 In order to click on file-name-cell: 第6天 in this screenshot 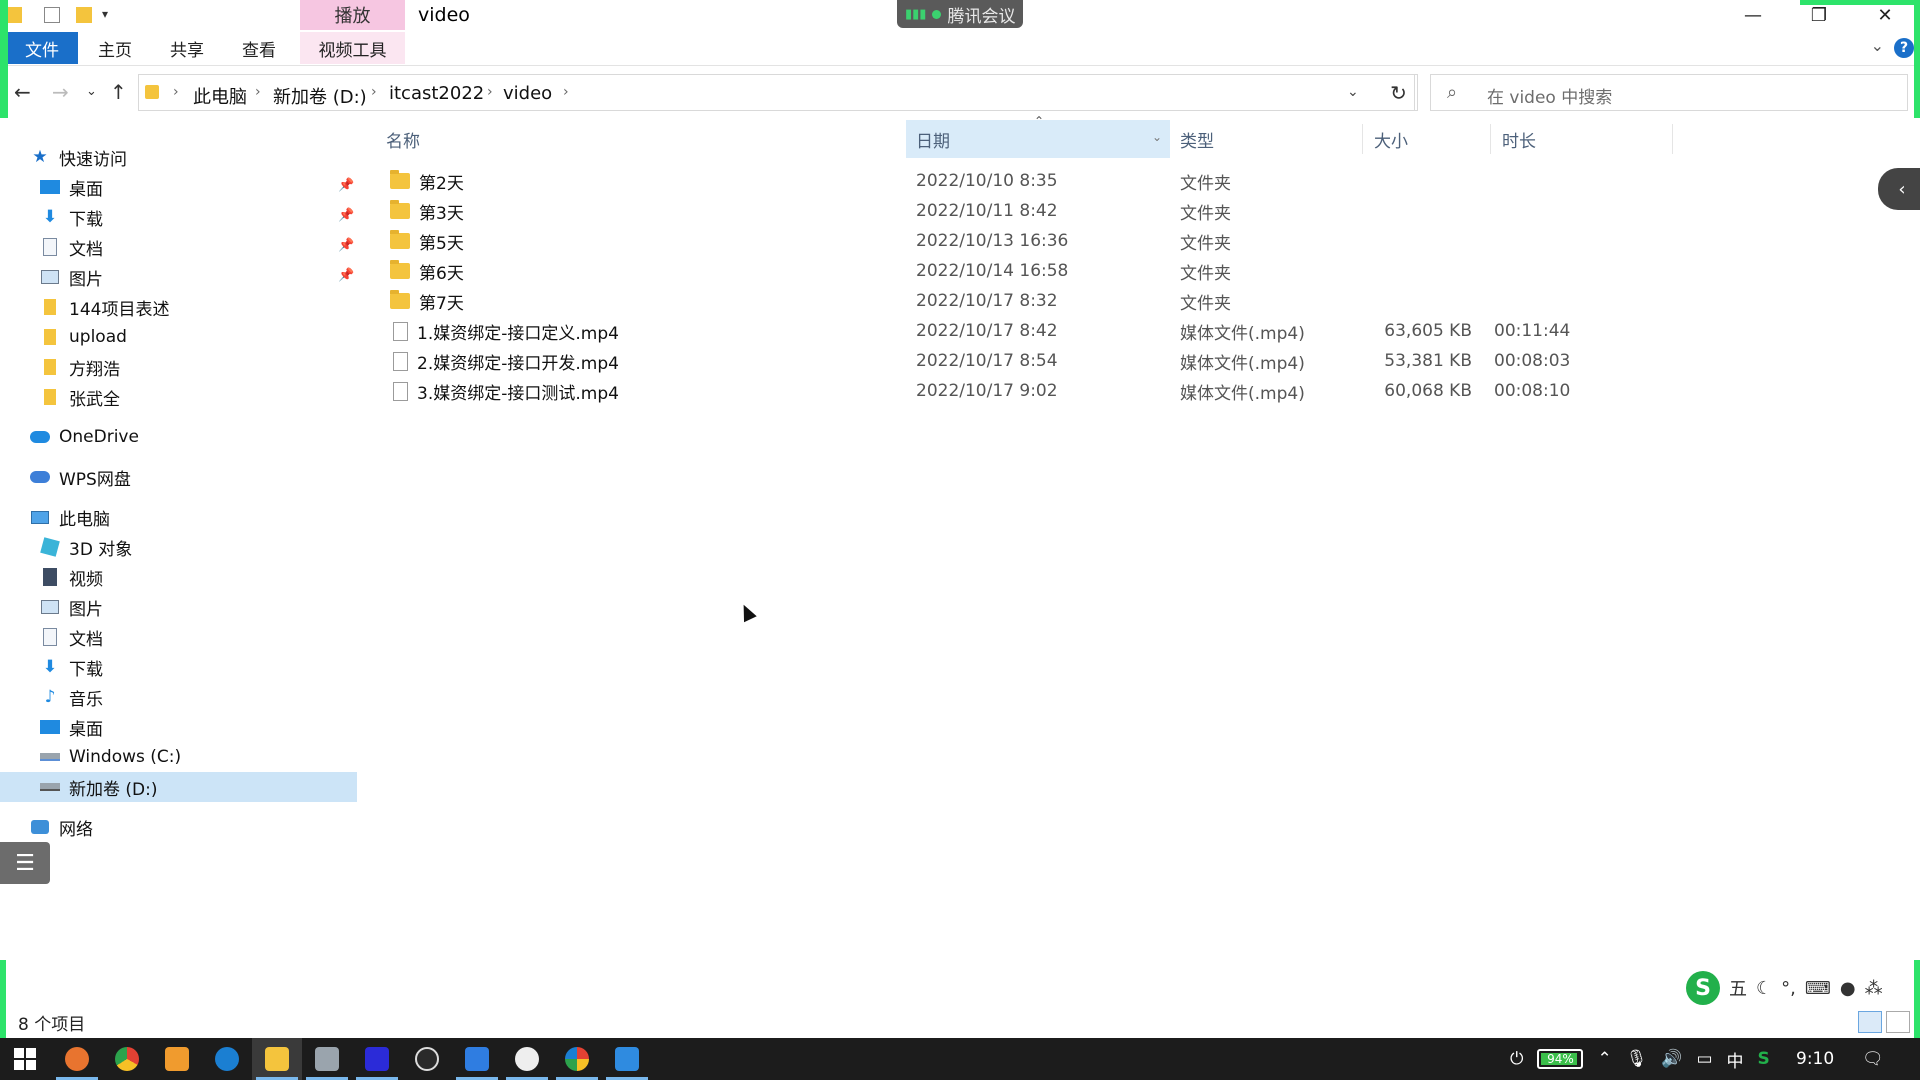, I will do `click(427, 271)`.